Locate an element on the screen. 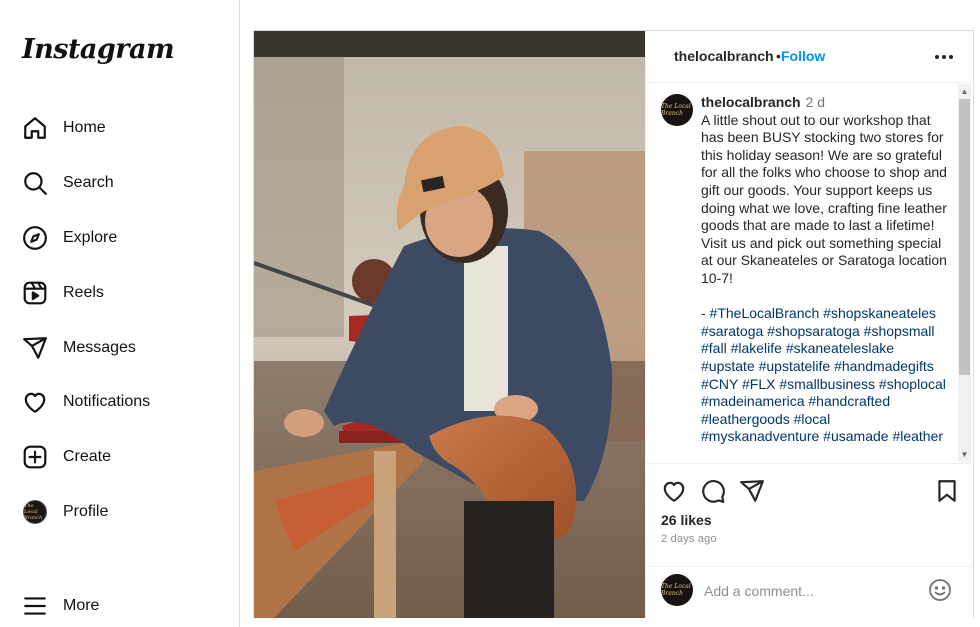  more-options-icon is located at coordinates (944, 57).